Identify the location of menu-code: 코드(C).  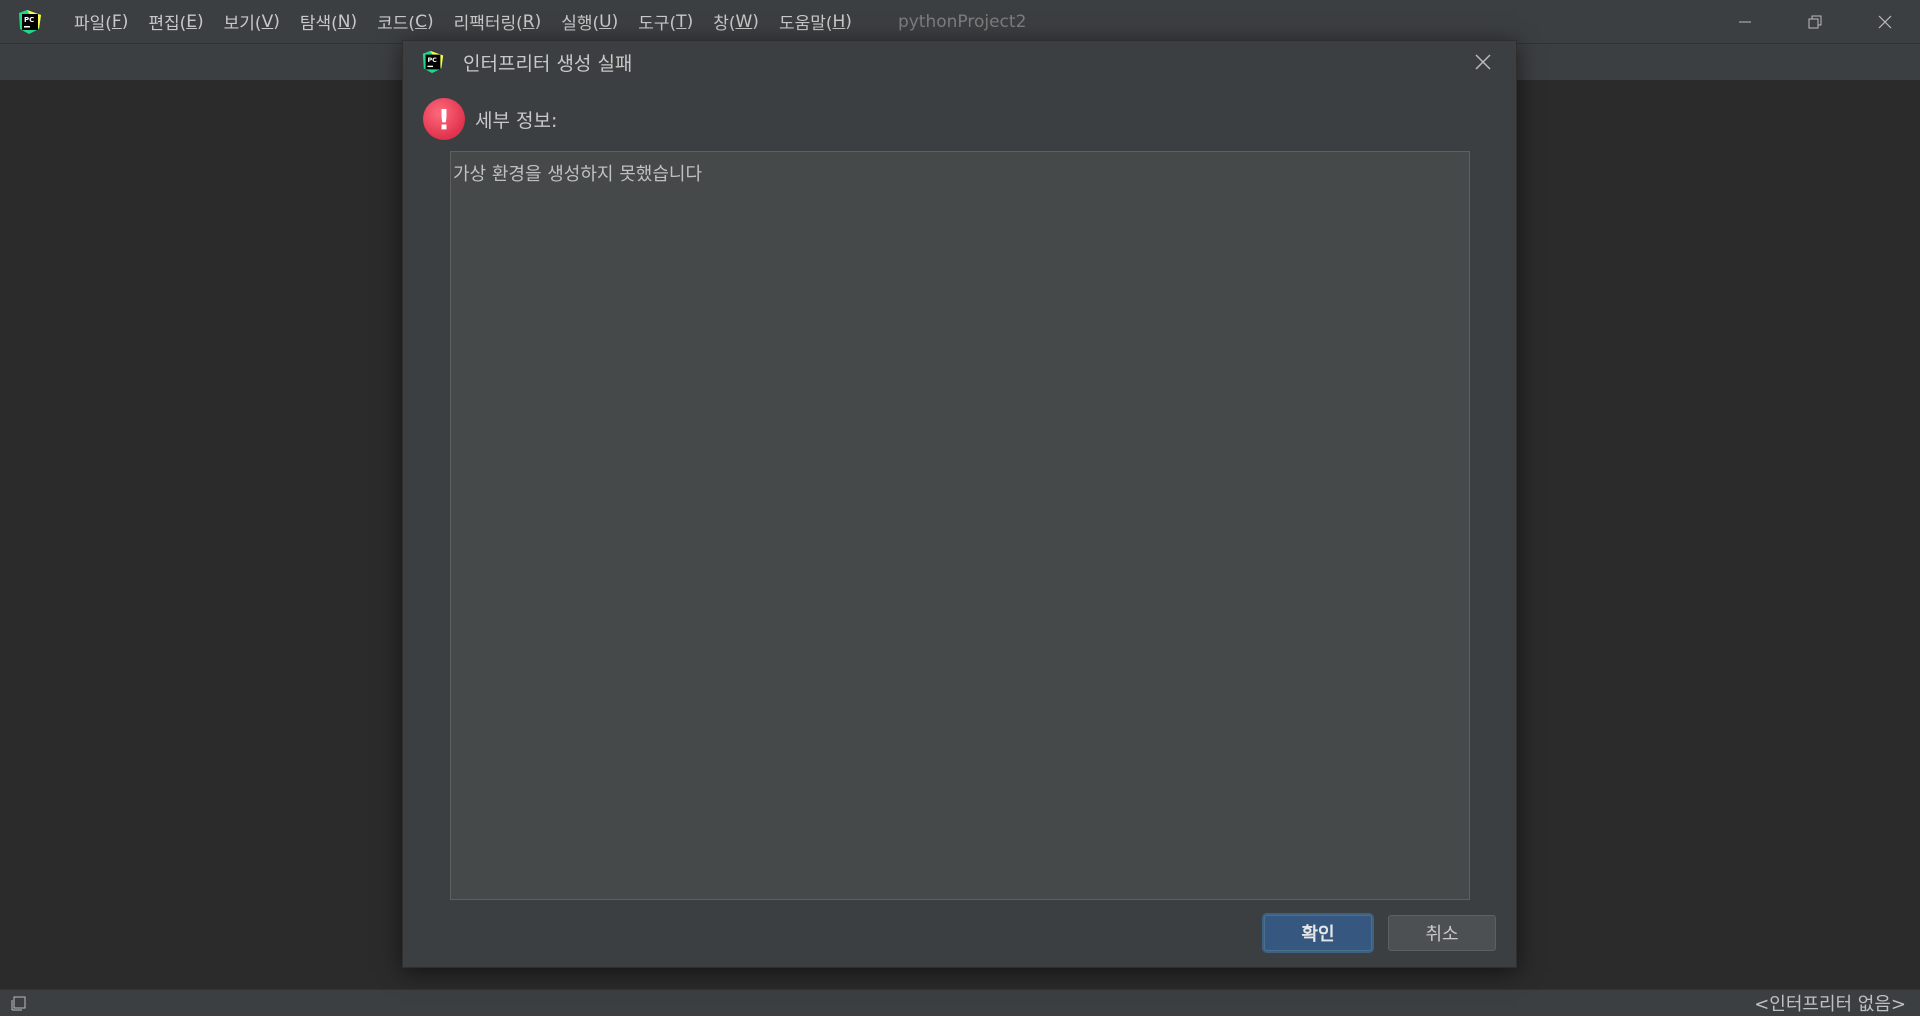
(405, 21).